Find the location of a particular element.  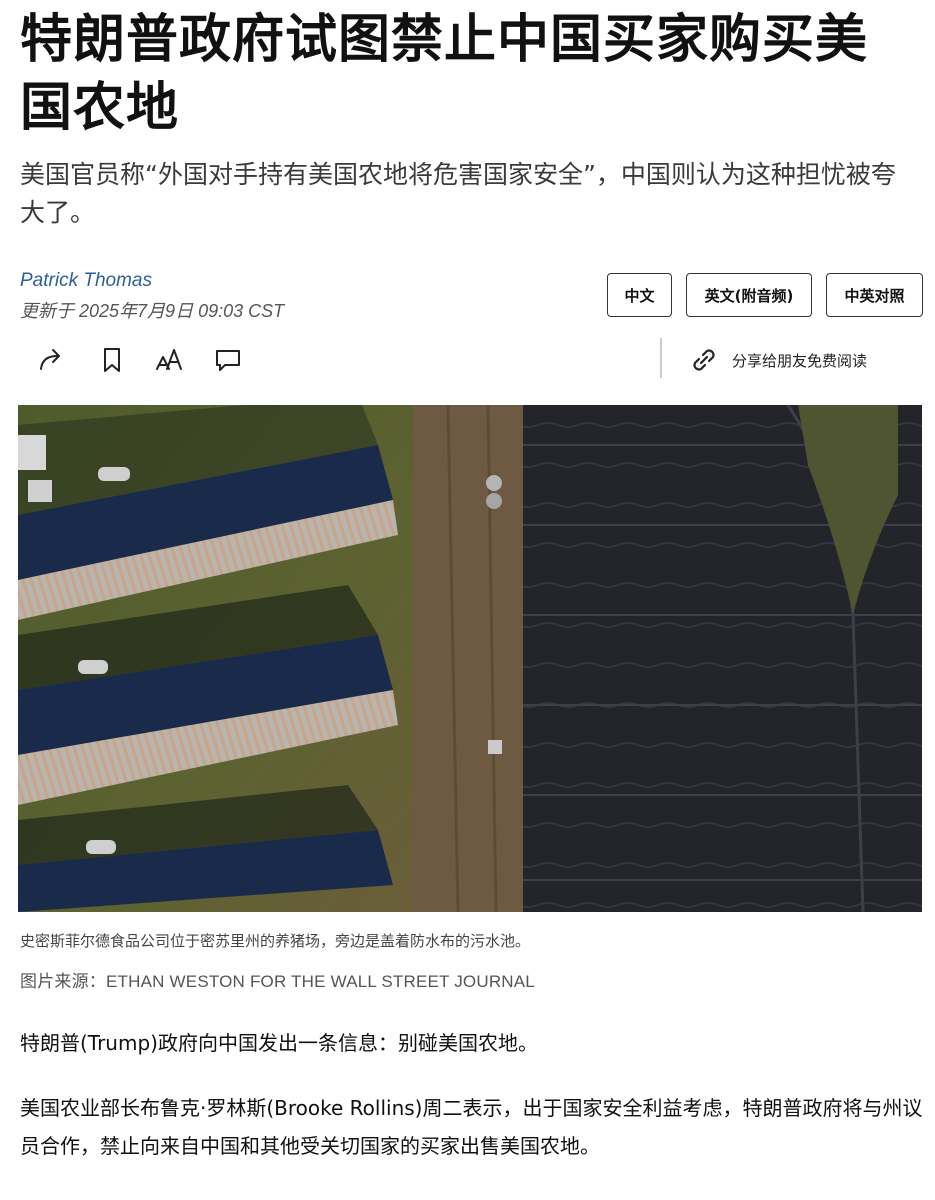

article-headline: 特朗普政府试图禁止中国买家购买美国农地 is located at coordinates (444, 74).